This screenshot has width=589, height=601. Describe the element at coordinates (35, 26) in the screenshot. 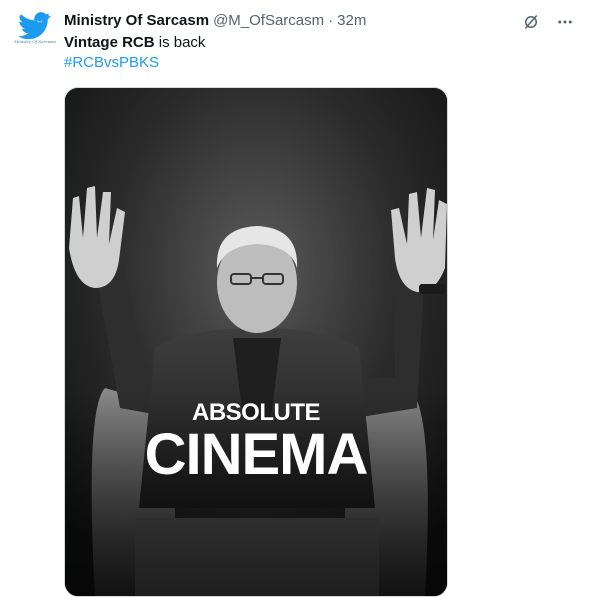

I see `bird-logo-icon: MoS` at that location.